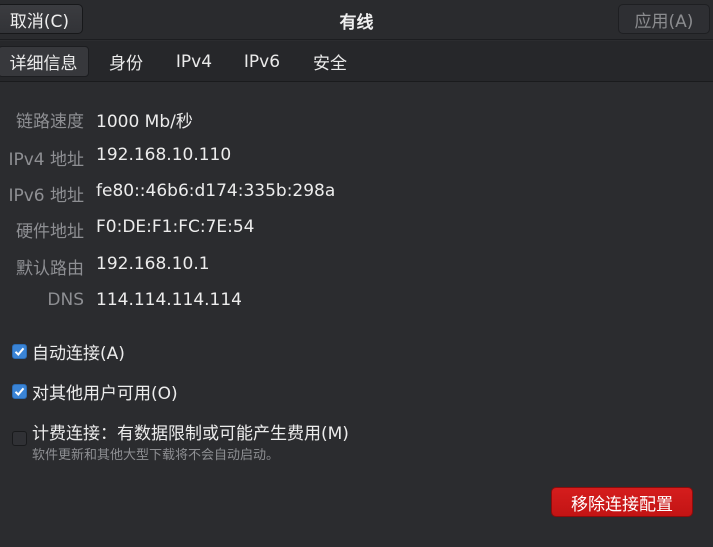  I want to click on detail-row-hardware-address: 硬件地址 F0:DE:F1:FC:7E:54, so click(356, 229).